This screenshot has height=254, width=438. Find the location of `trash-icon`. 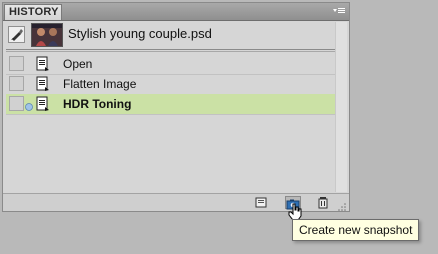

trash-icon is located at coordinates (323, 202).